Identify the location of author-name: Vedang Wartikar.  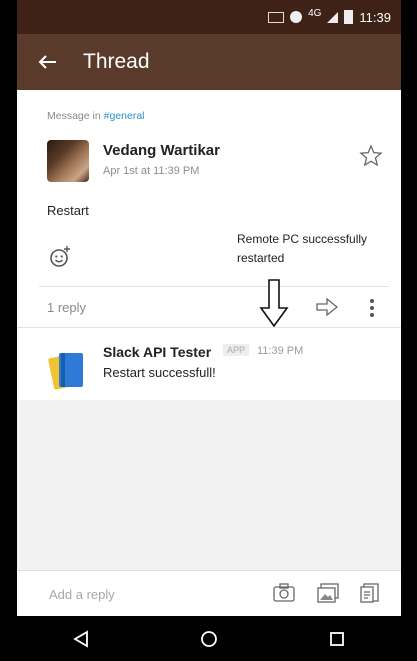
(161, 150).